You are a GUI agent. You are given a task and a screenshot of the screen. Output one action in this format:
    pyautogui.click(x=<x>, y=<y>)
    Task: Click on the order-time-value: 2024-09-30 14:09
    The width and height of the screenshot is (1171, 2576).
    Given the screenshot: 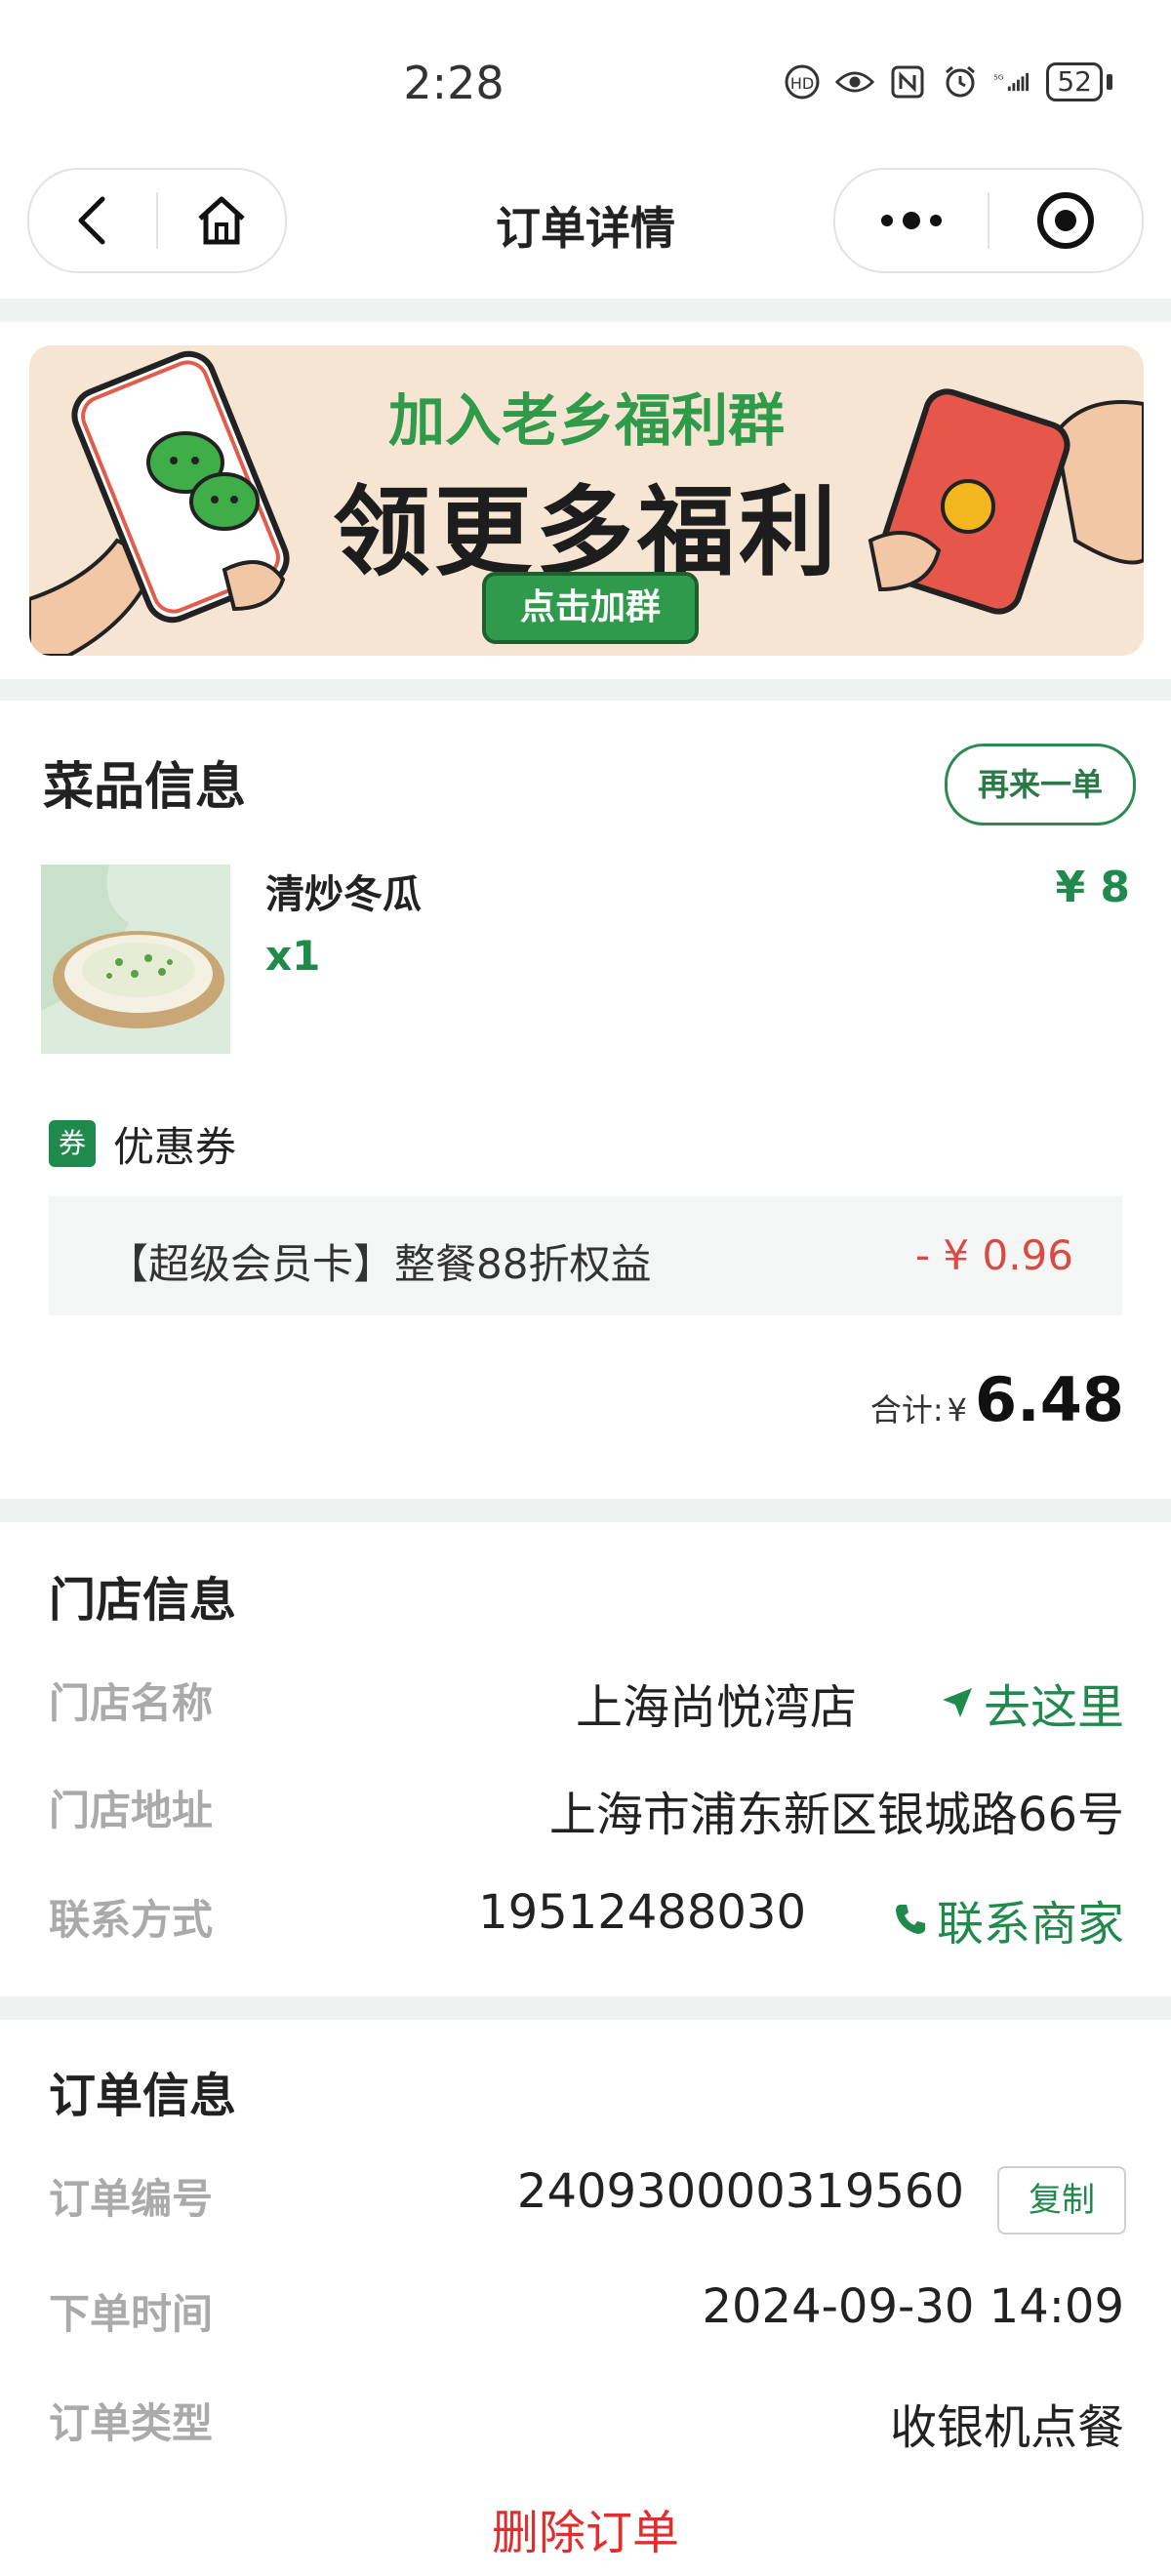 What is the action you would take?
    pyautogui.click(x=913, y=2306)
    